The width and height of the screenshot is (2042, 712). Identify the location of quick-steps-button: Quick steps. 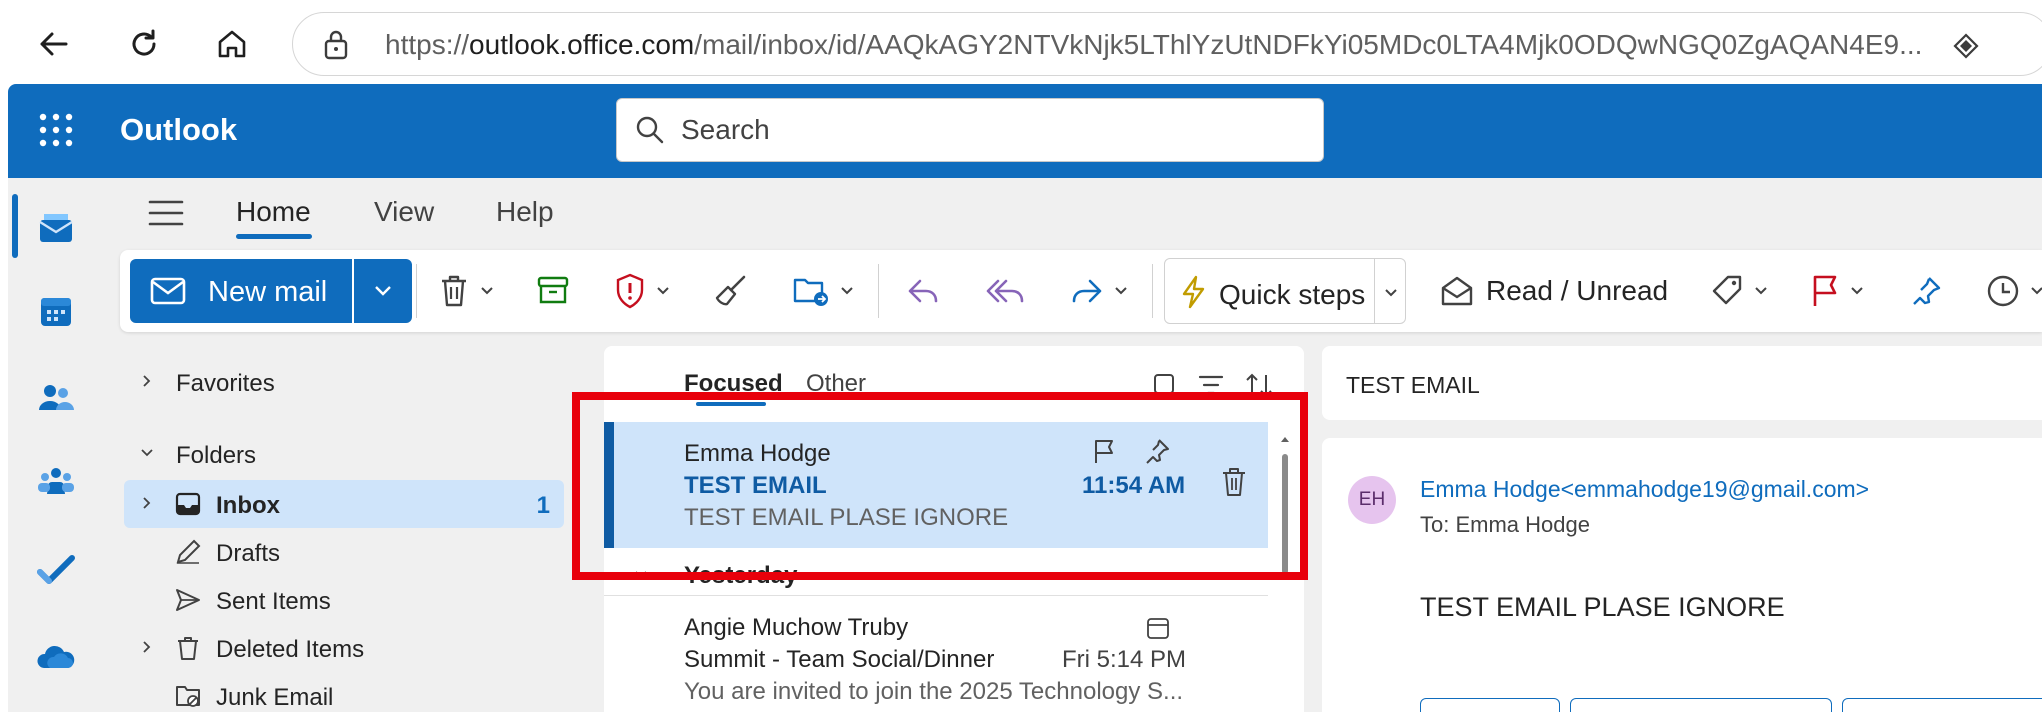
(1285, 291).